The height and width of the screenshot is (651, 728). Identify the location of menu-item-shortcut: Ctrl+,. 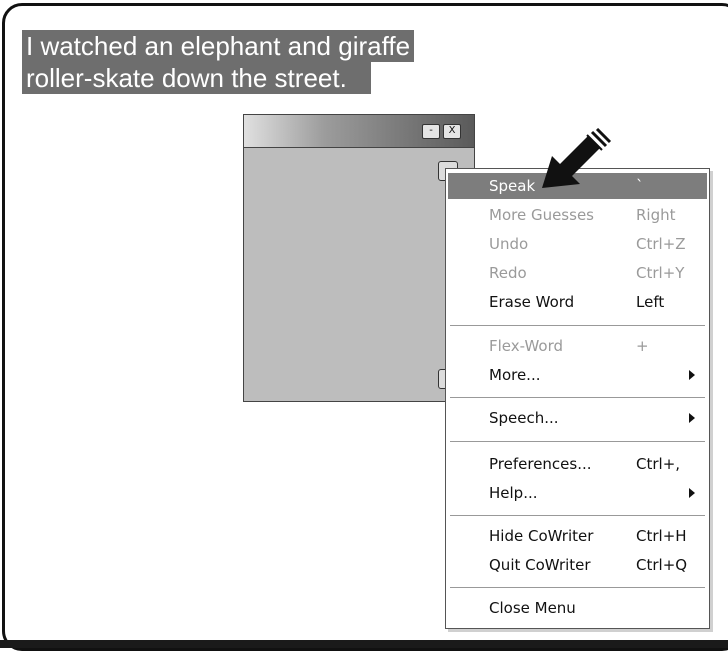
(658, 464).